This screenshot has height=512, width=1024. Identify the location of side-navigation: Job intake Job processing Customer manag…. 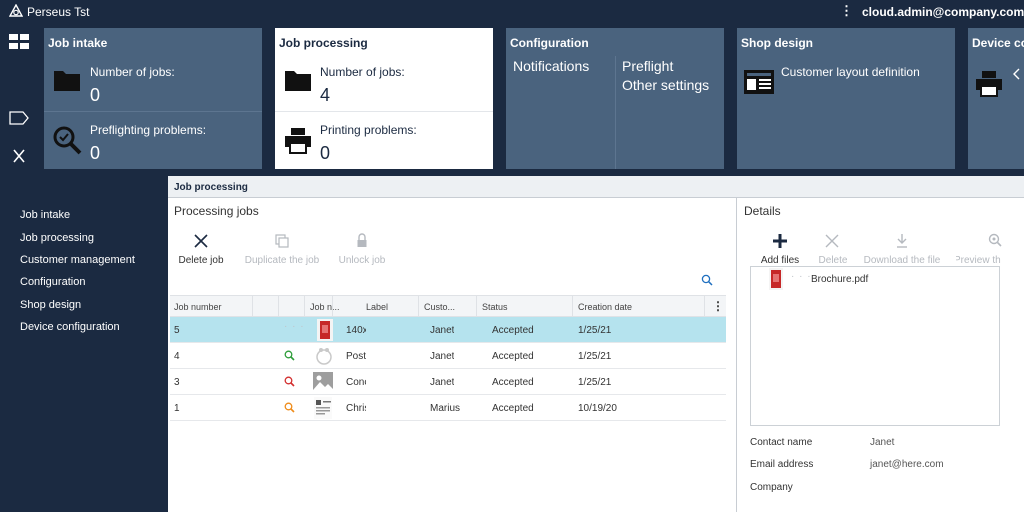
(84, 344).